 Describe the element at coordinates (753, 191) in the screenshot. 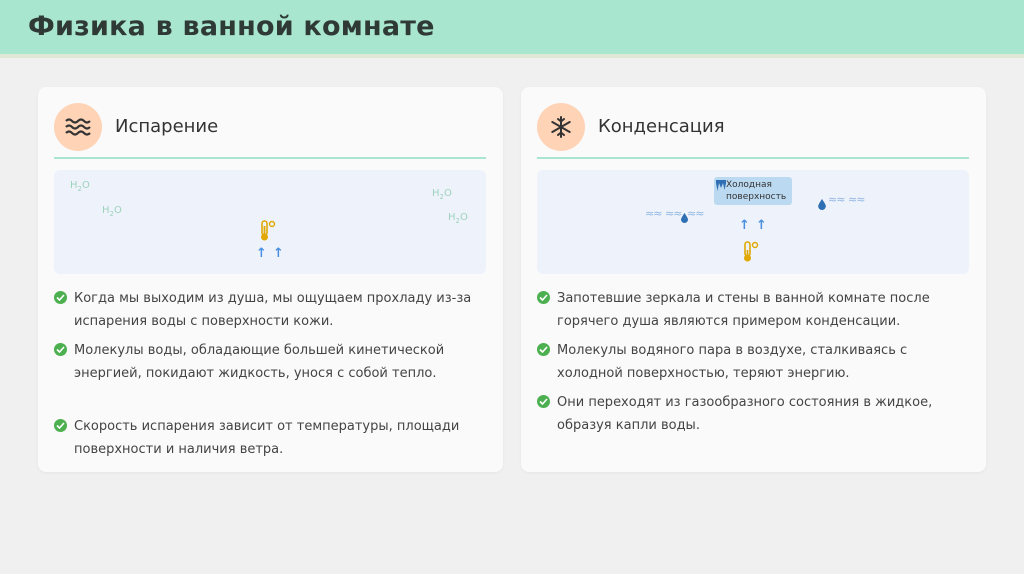

I see `cold-surface-label: Холодная поверхность` at that location.